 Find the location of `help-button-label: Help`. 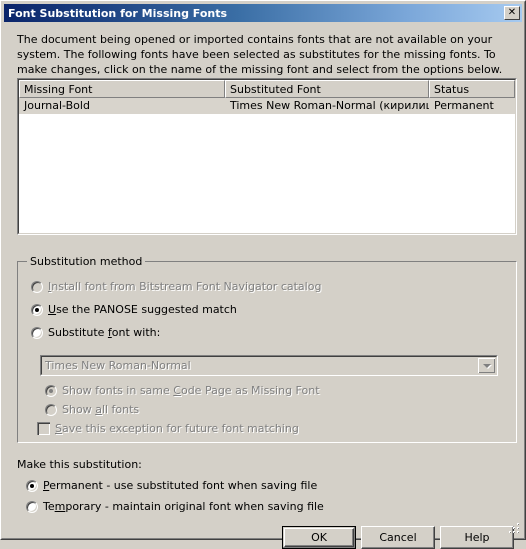

help-button-label: Help is located at coordinates (477, 537).